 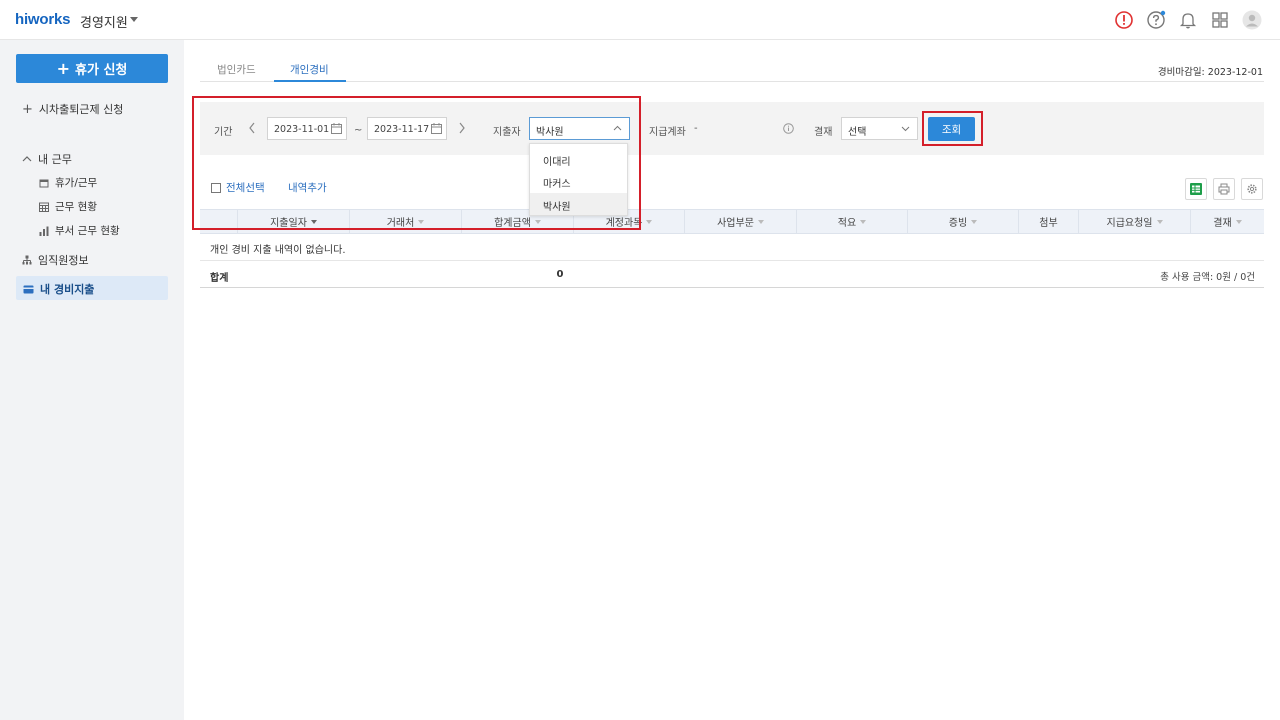 I want to click on column-header-label: 증빙, so click(x=958, y=223).